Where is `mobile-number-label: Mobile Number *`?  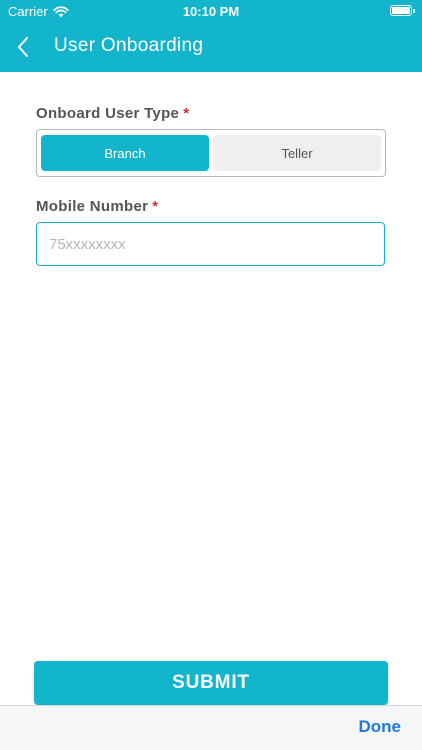 mobile-number-label: Mobile Number * is located at coordinates (211, 207).